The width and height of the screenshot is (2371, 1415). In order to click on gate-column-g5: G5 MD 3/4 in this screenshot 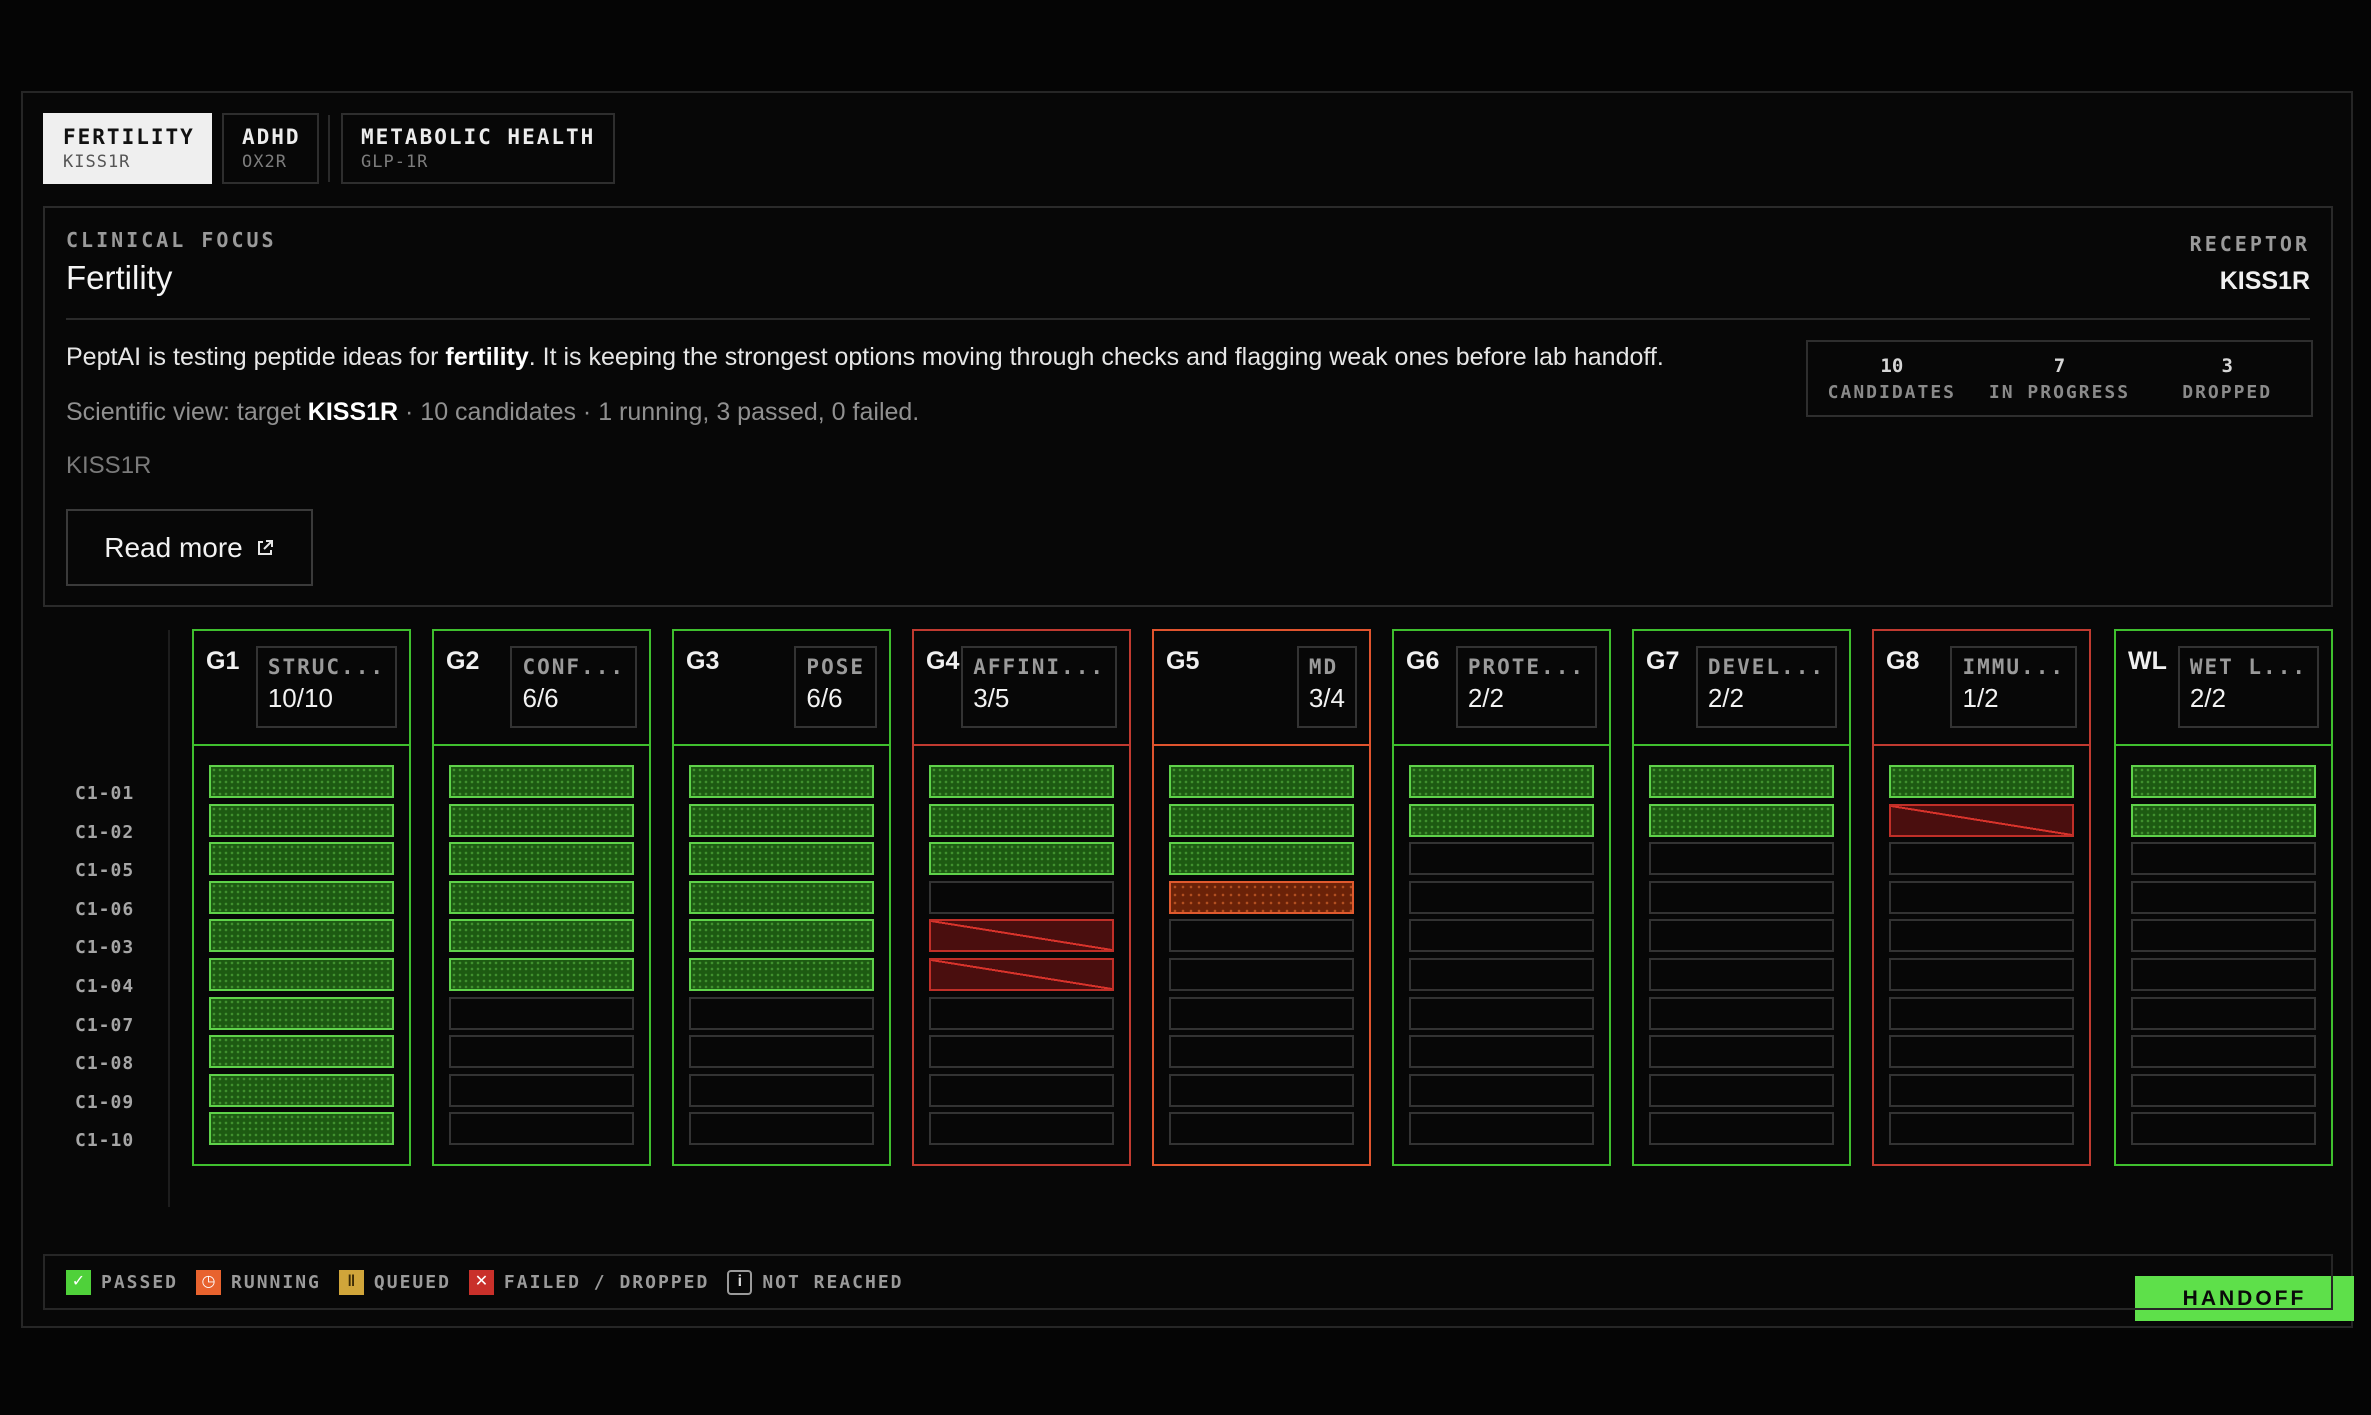, I will do `click(1261, 897)`.